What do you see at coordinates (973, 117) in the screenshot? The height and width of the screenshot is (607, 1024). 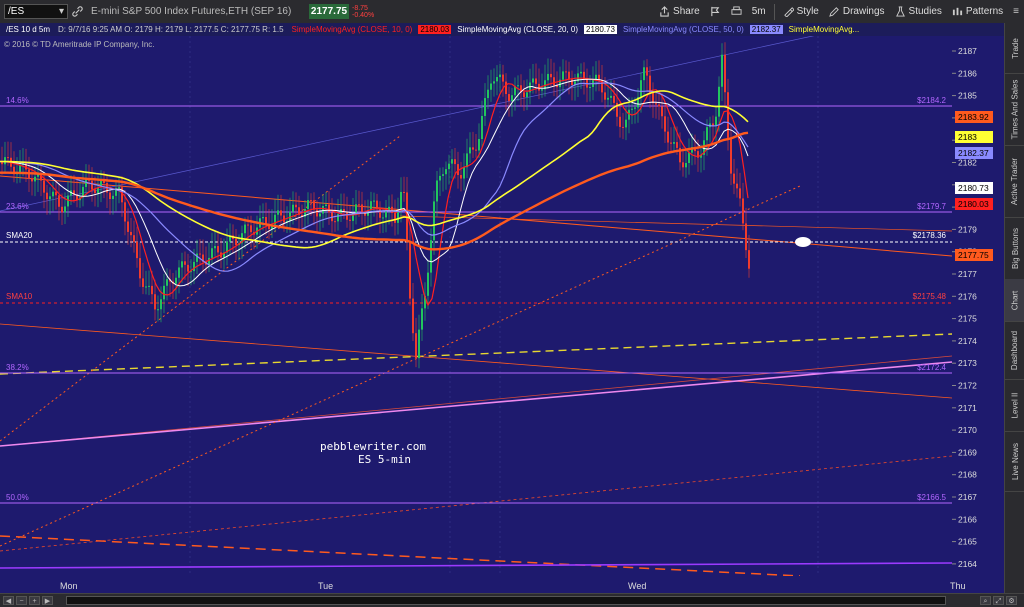 I see `price-bubble-label: 2183.92` at bounding box center [973, 117].